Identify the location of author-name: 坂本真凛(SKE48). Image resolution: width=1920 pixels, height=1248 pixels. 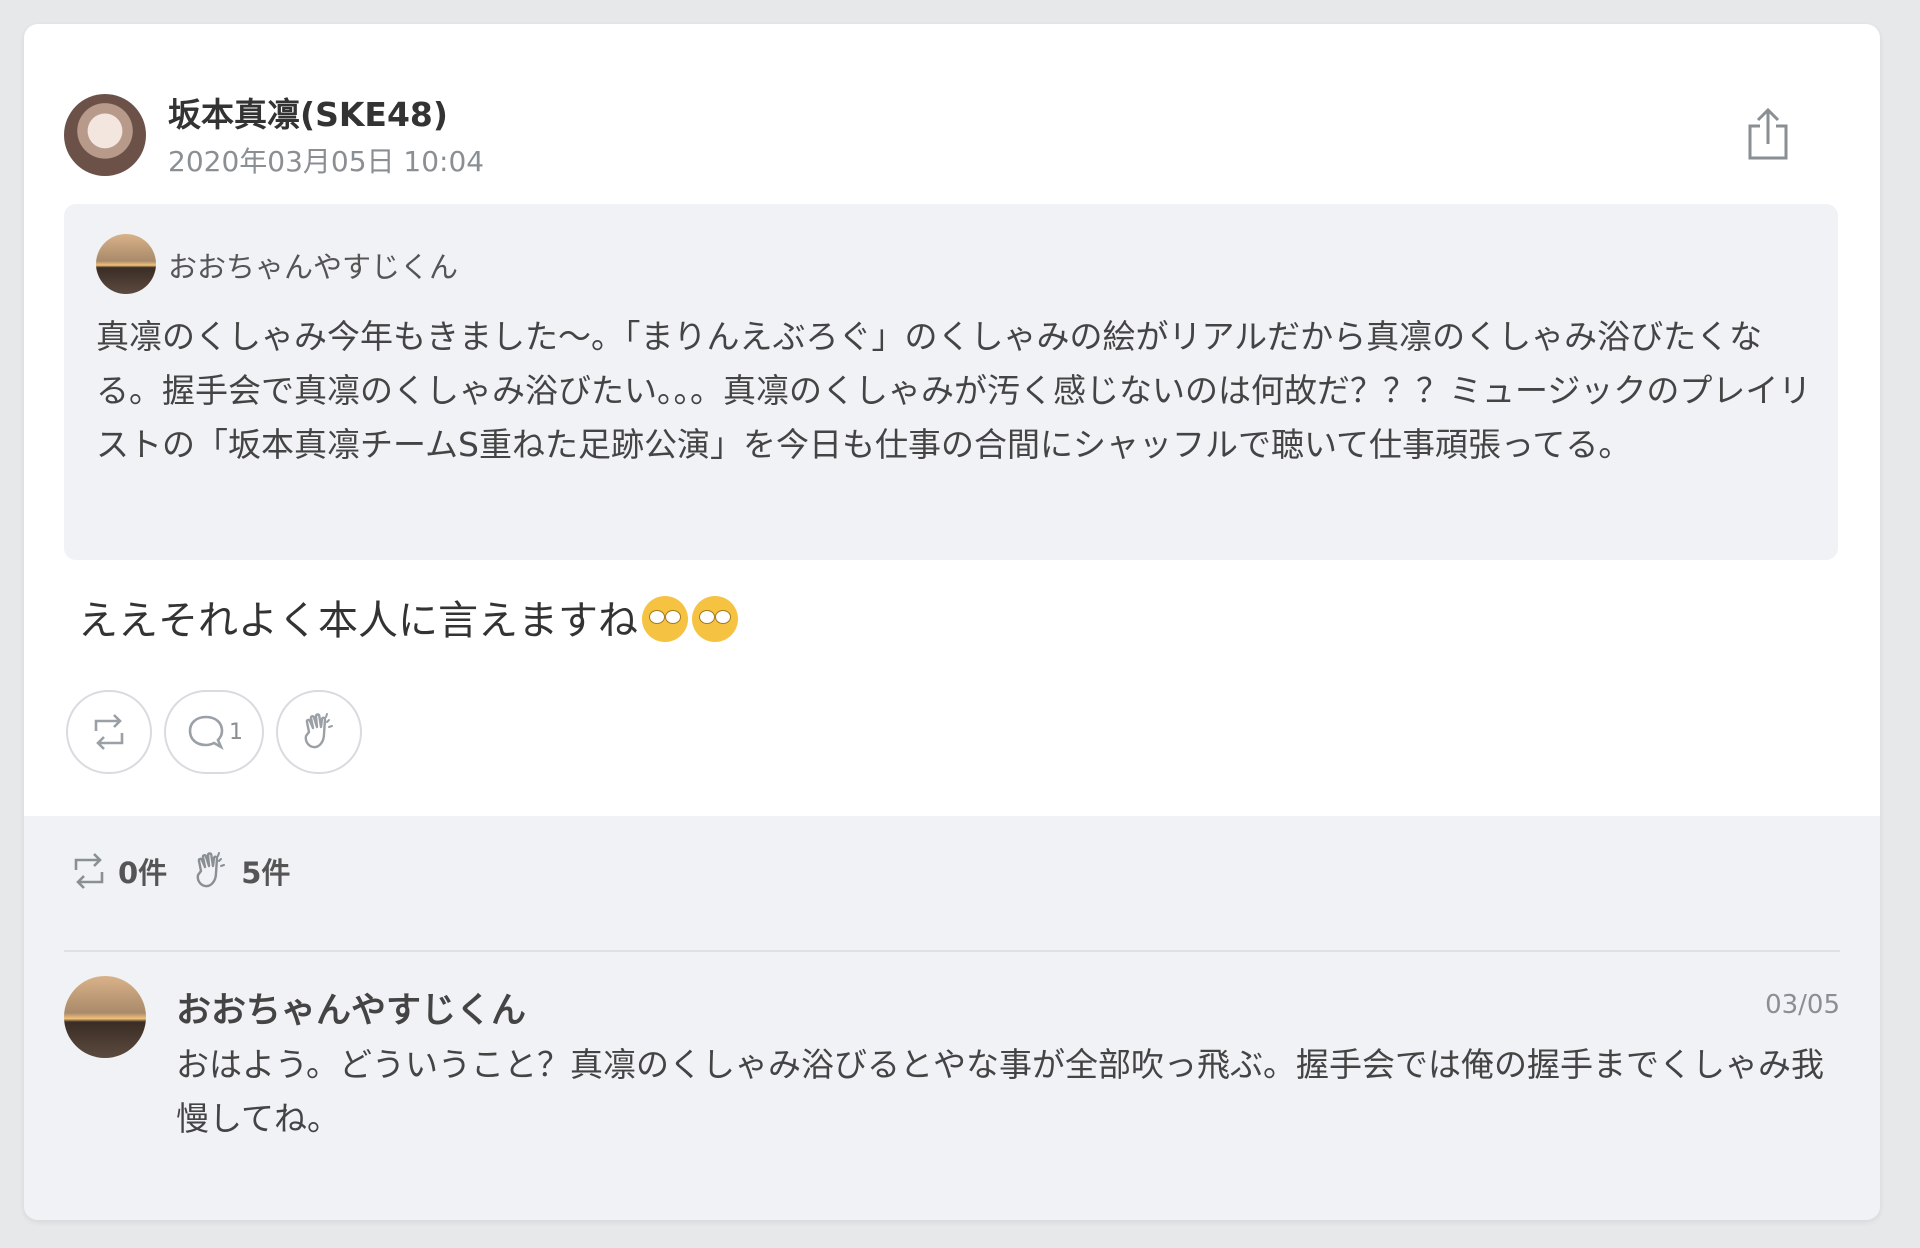
(308, 112).